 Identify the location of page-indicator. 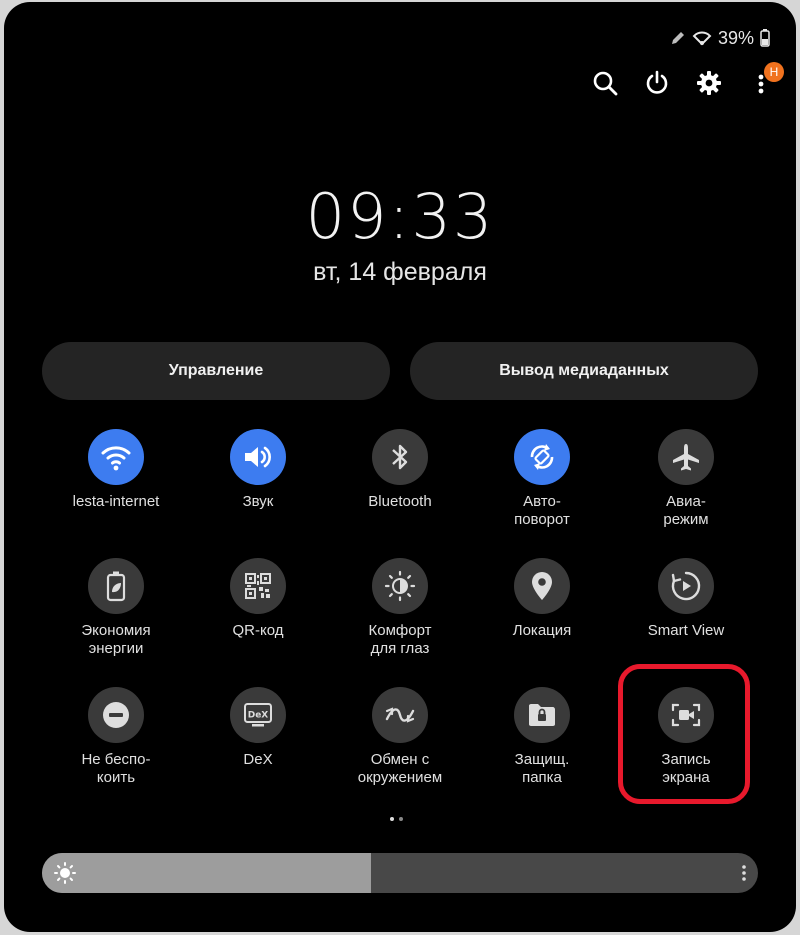
(396, 819).